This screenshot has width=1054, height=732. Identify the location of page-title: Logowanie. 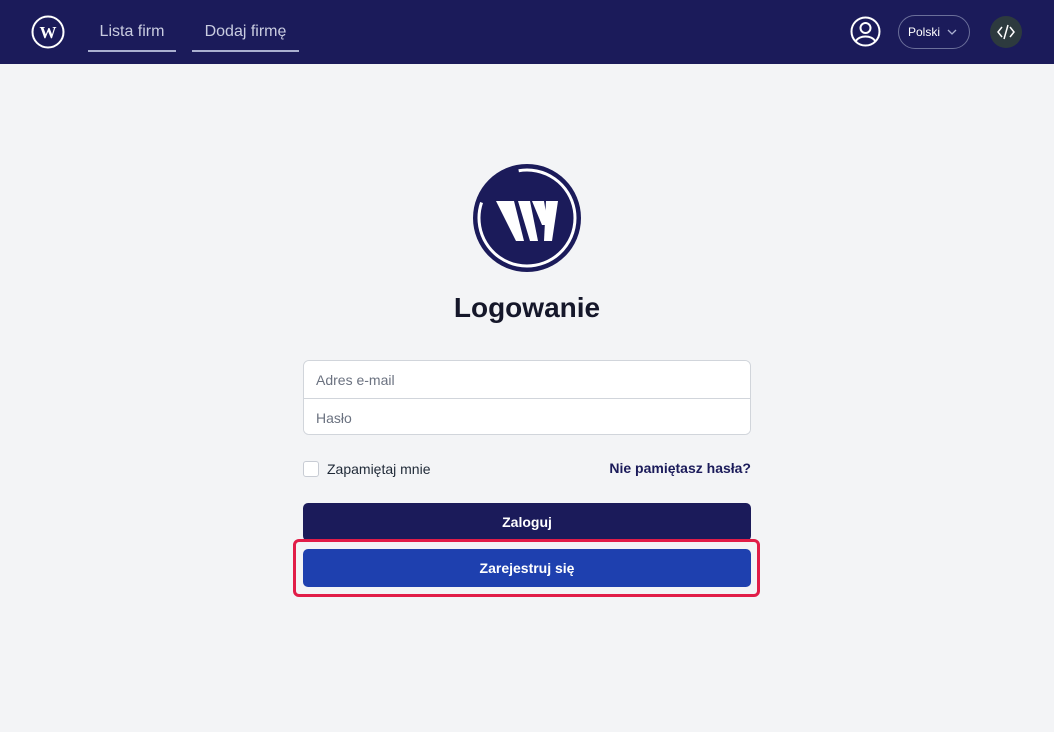
(527, 307).